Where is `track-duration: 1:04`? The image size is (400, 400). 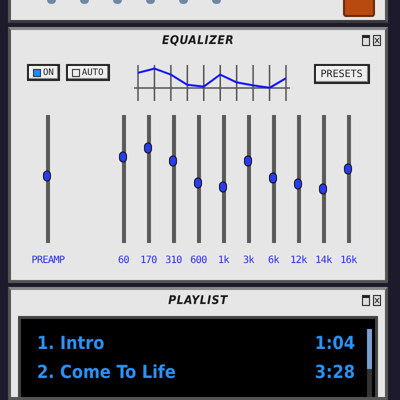 track-duration: 1:04 is located at coordinates (334, 343).